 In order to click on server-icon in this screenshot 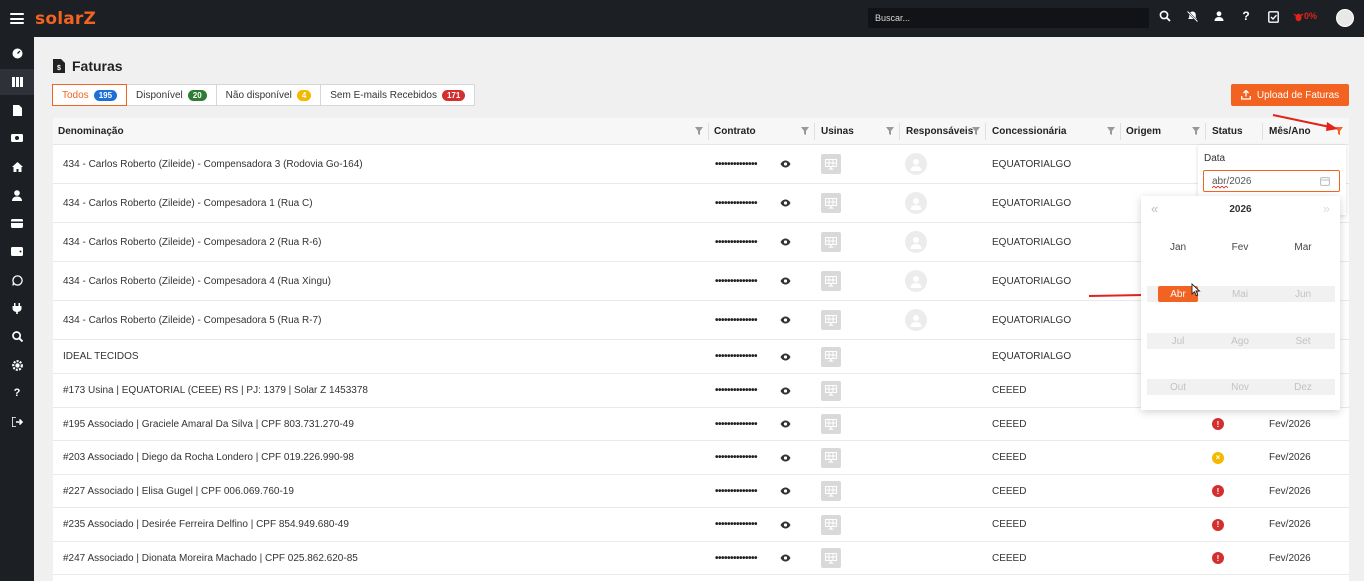, I will do `click(17, 251)`.